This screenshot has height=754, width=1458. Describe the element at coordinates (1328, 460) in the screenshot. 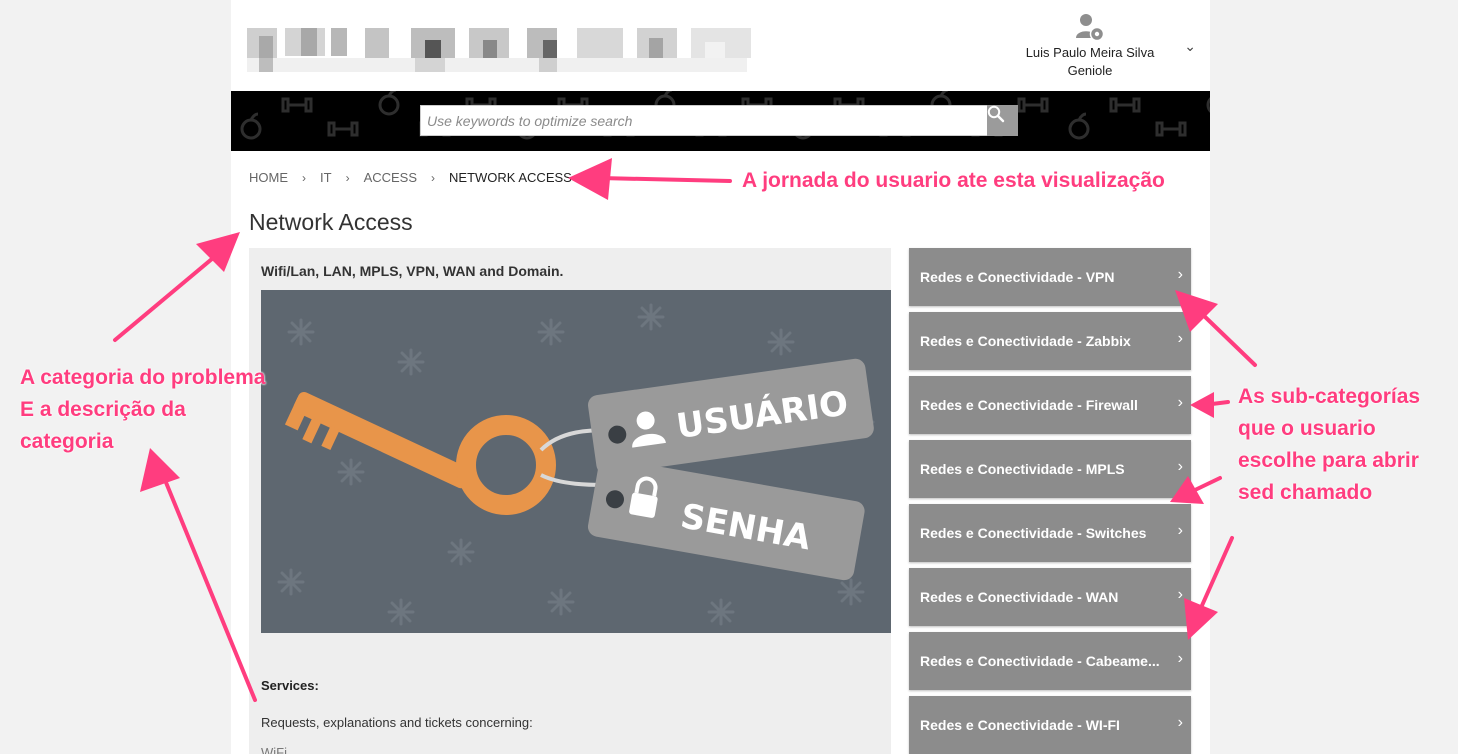

I see `annotation-line: escolhe para abrir` at that location.